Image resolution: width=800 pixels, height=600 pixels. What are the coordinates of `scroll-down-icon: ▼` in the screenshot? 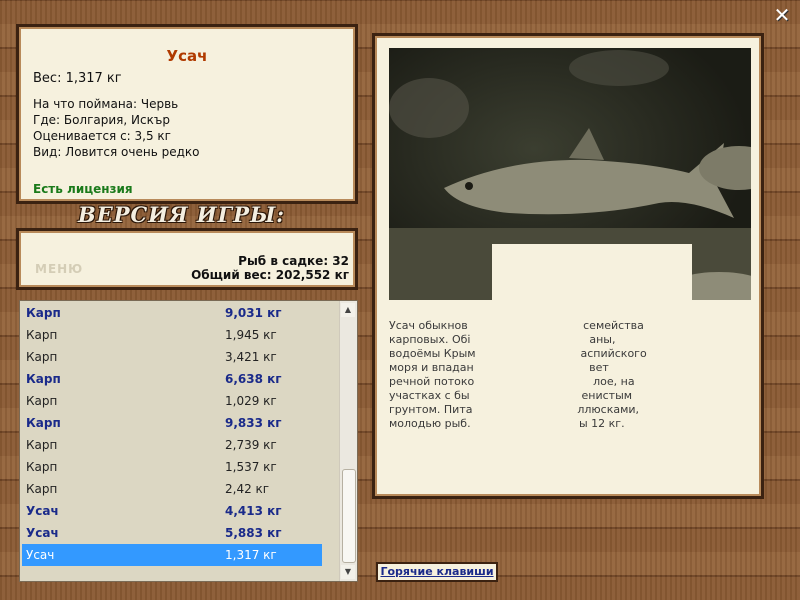 It's located at (348, 572).